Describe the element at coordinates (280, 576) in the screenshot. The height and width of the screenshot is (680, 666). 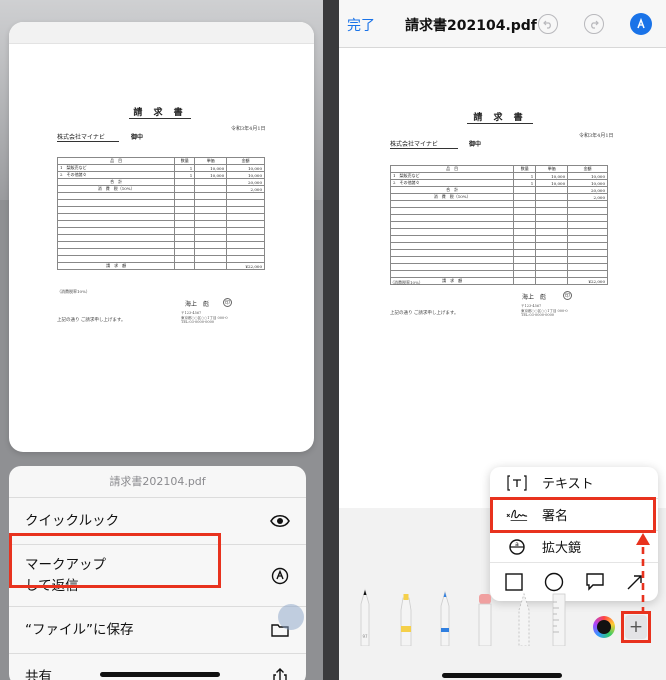
I see `markup-icon` at that location.